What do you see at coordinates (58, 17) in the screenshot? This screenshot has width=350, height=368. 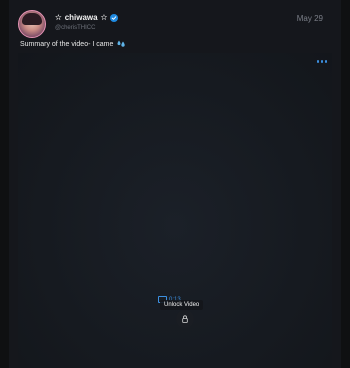 I see `star-left-icon: ✫` at bounding box center [58, 17].